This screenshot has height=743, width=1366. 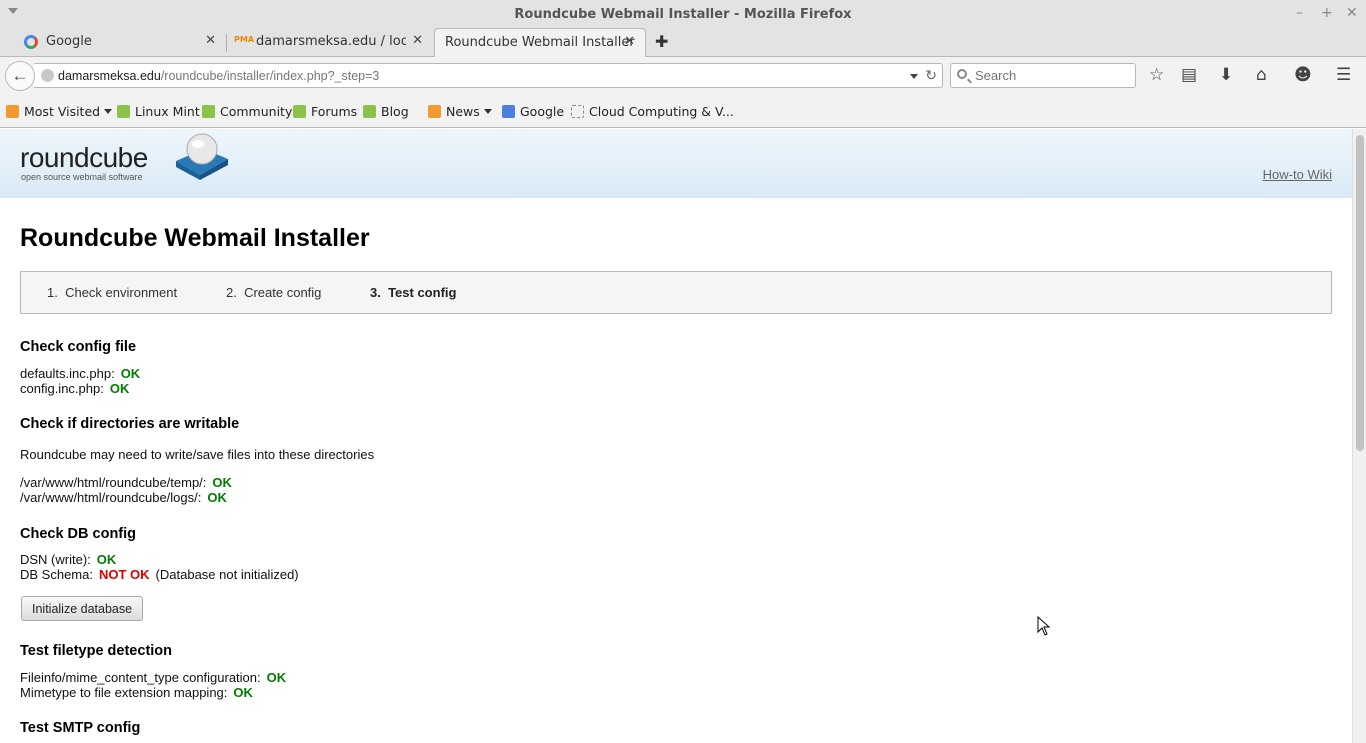 I want to click on search-icon, so click(x=962, y=74).